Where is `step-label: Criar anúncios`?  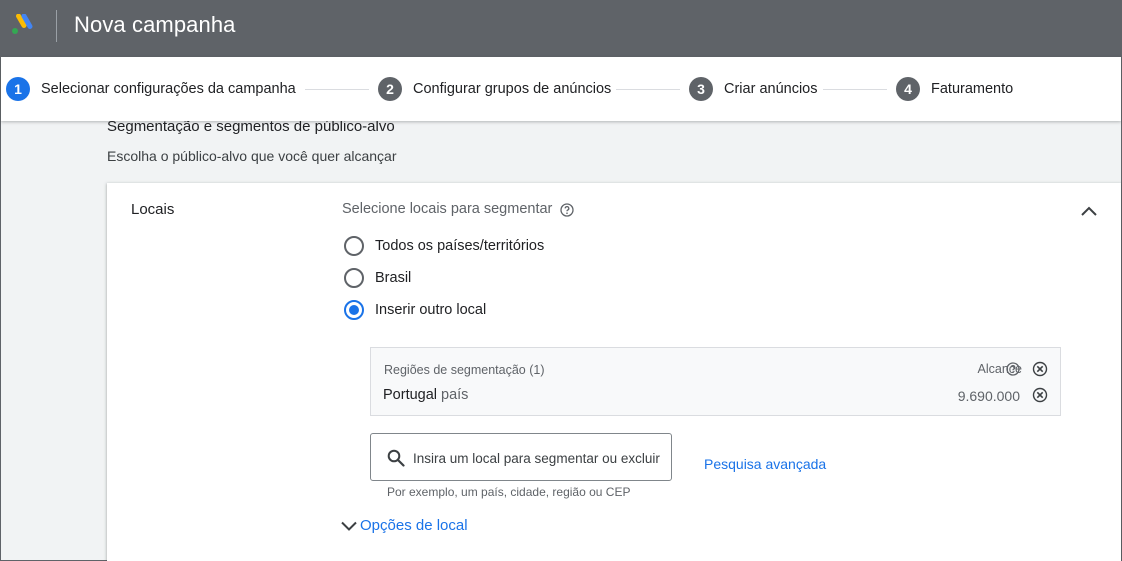 step-label: Criar anúncios is located at coordinates (771, 89).